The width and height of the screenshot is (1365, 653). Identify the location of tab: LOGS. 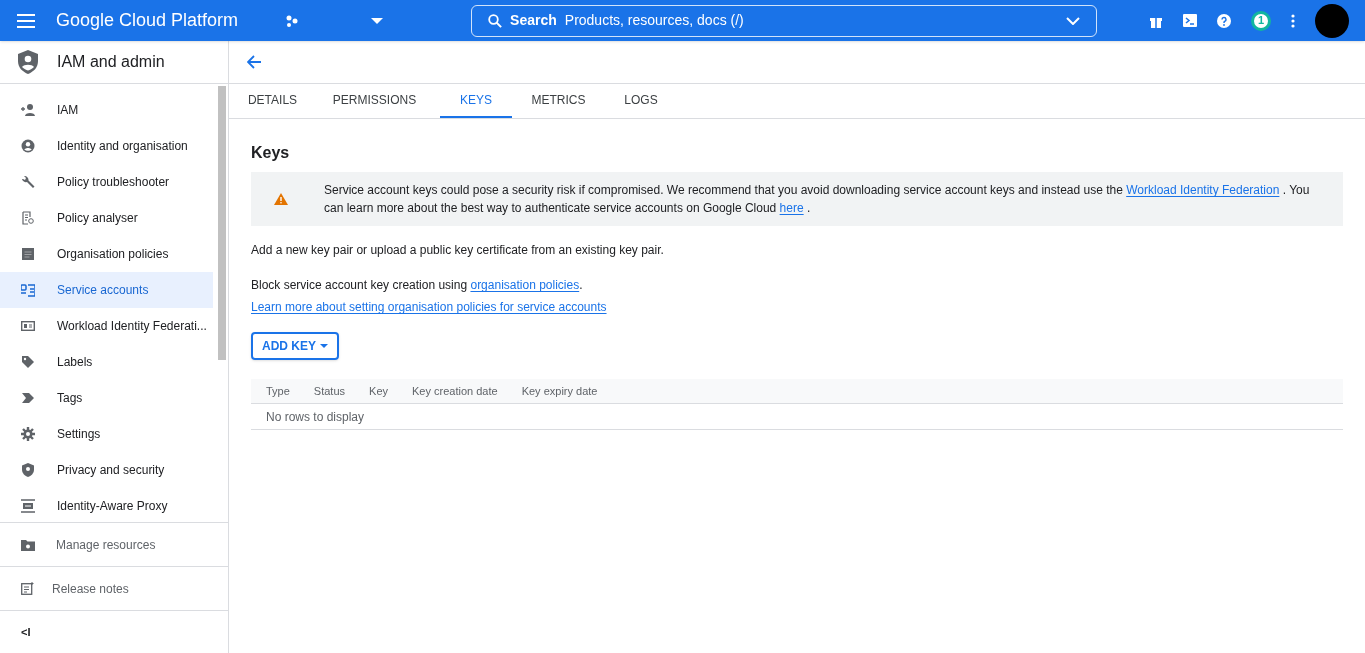
(641, 101).